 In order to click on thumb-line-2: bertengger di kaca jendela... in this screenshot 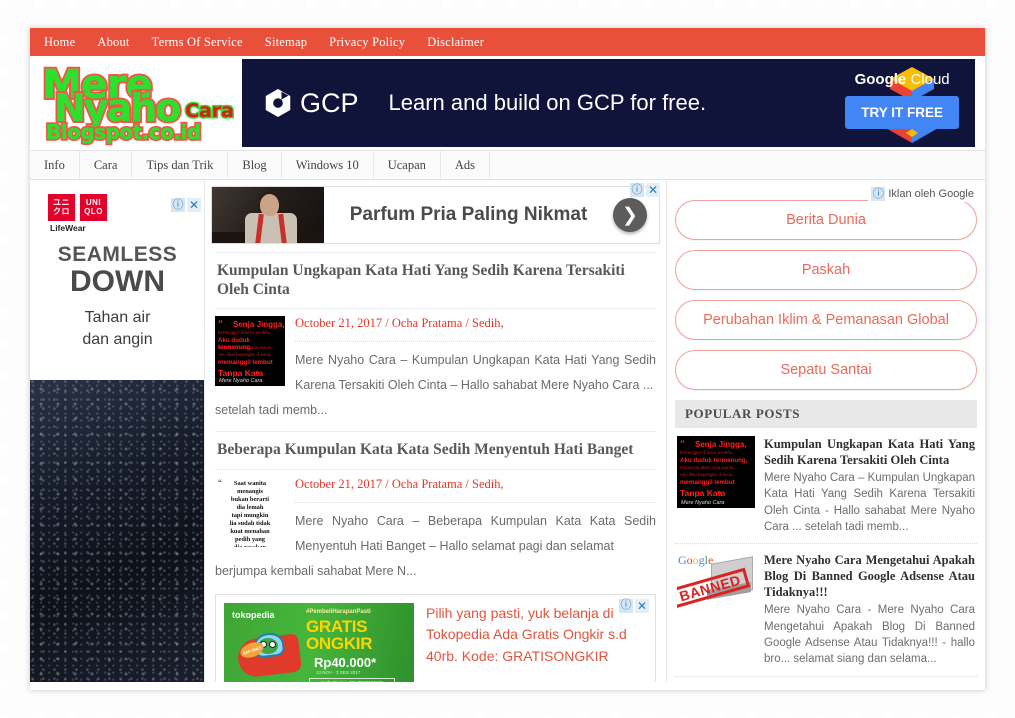, I will do `click(246, 333)`.